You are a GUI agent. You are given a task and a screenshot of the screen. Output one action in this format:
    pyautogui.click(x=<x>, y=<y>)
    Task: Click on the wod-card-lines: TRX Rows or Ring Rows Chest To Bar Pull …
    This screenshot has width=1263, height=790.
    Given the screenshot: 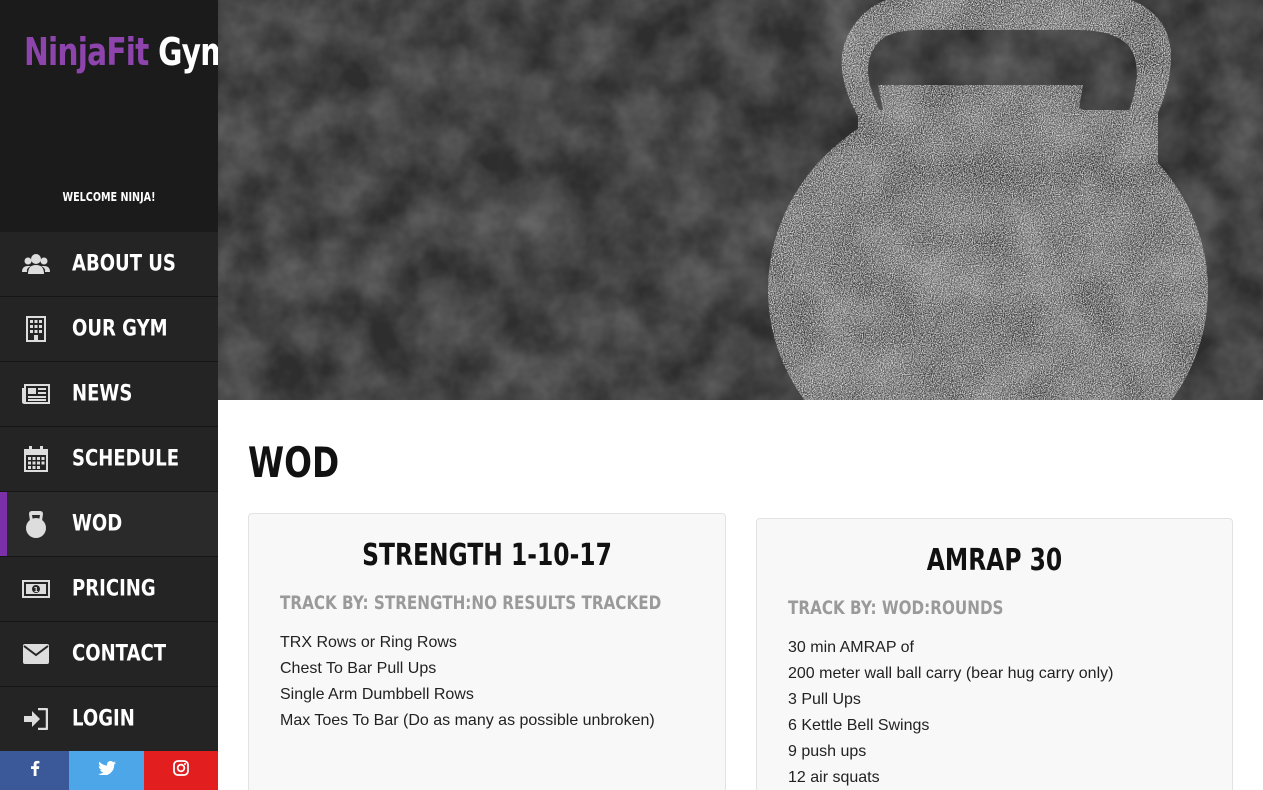 What is the action you would take?
    pyautogui.click(x=467, y=682)
    